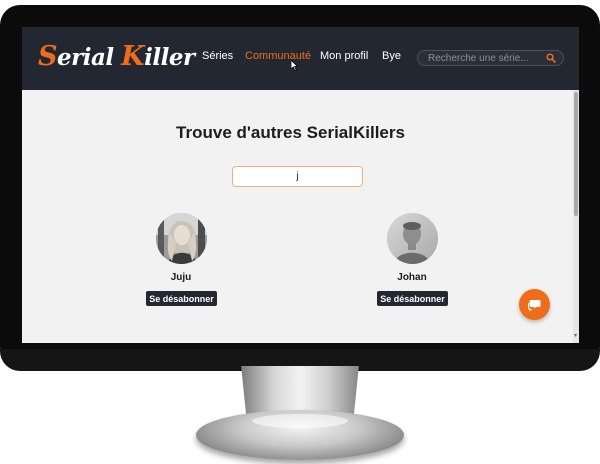 The width and height of the screenshot is (600, 464). What do you see at coordinates (576, 336) in the screenshot?
I see `scroll-down-arrow-icon: ▾` at bounding box center [576, 336].